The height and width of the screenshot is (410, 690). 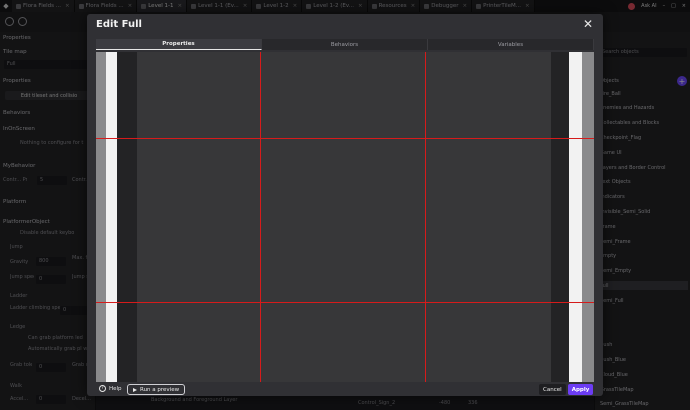 I want to click on close-icon: ✕, so click(x=588, y=24).